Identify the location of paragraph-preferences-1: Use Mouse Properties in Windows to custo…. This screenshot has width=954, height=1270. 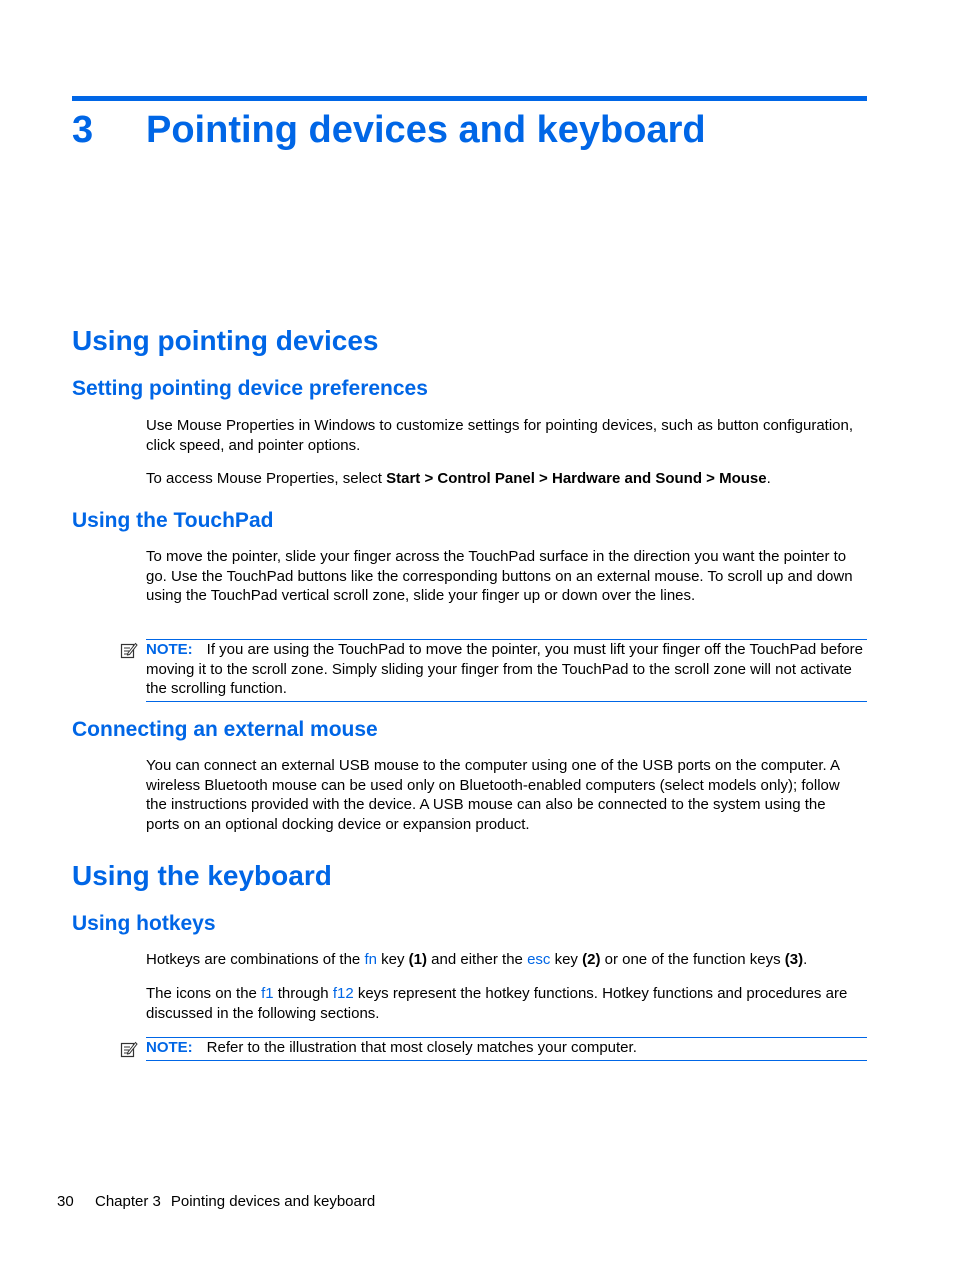
(500, 435).